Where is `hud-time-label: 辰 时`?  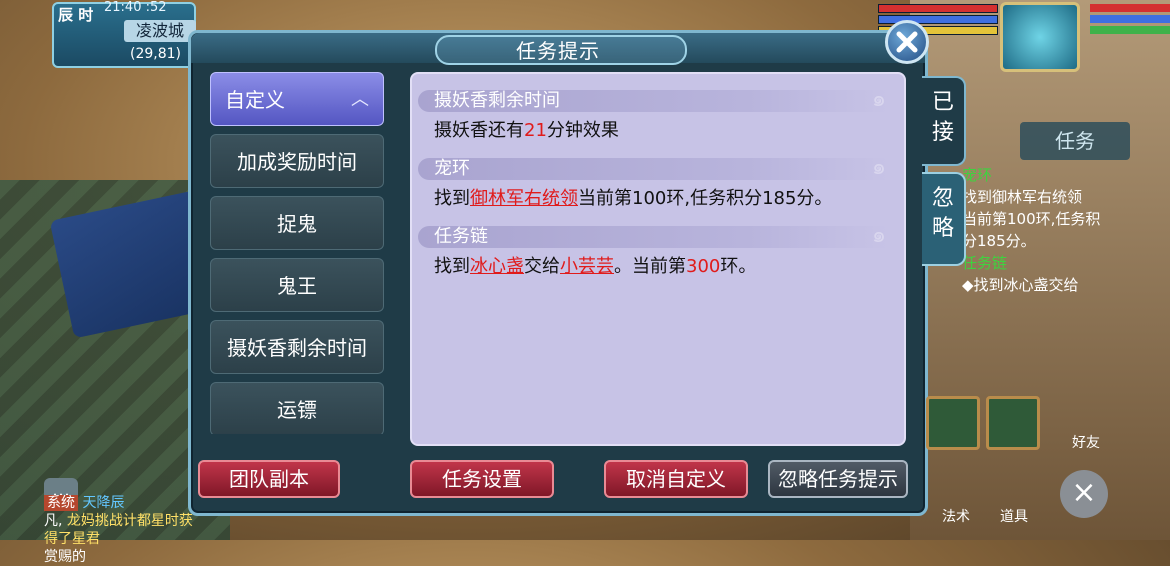
hud-time-label: 辰 时 is located at coordinates (76, 15).